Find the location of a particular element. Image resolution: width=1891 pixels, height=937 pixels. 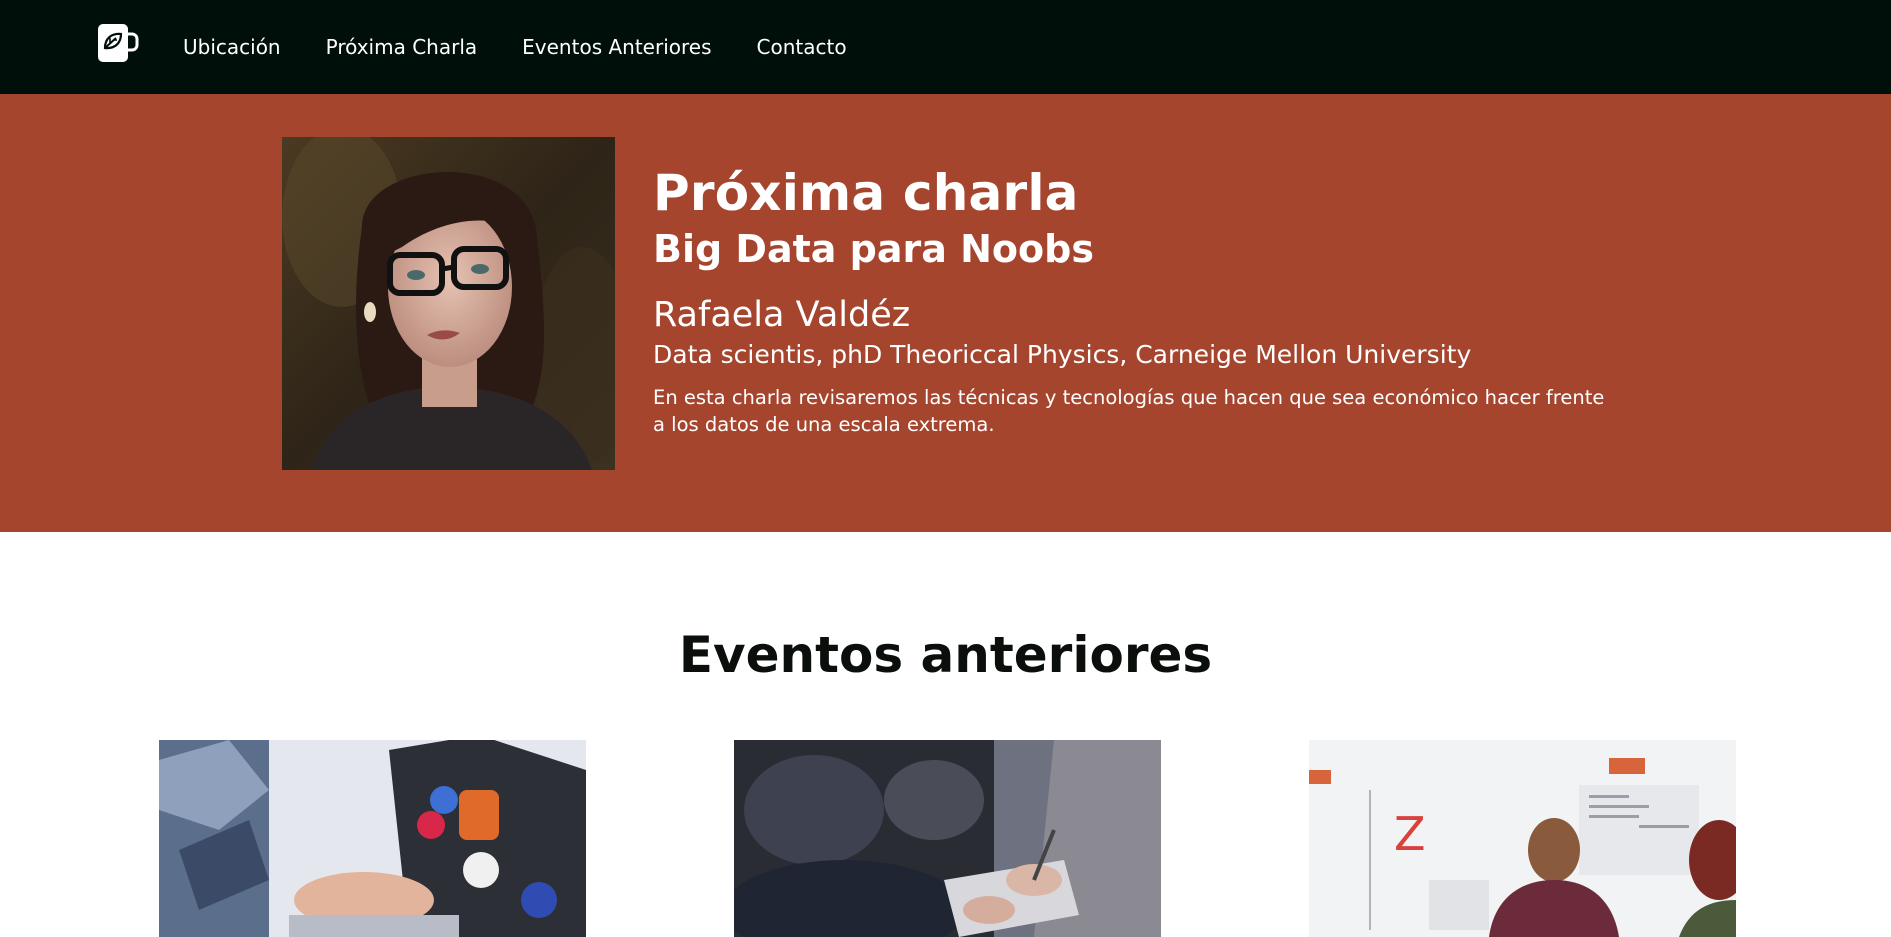

next-talk-heading: Próxima charla is located at coordinates (866, 193).